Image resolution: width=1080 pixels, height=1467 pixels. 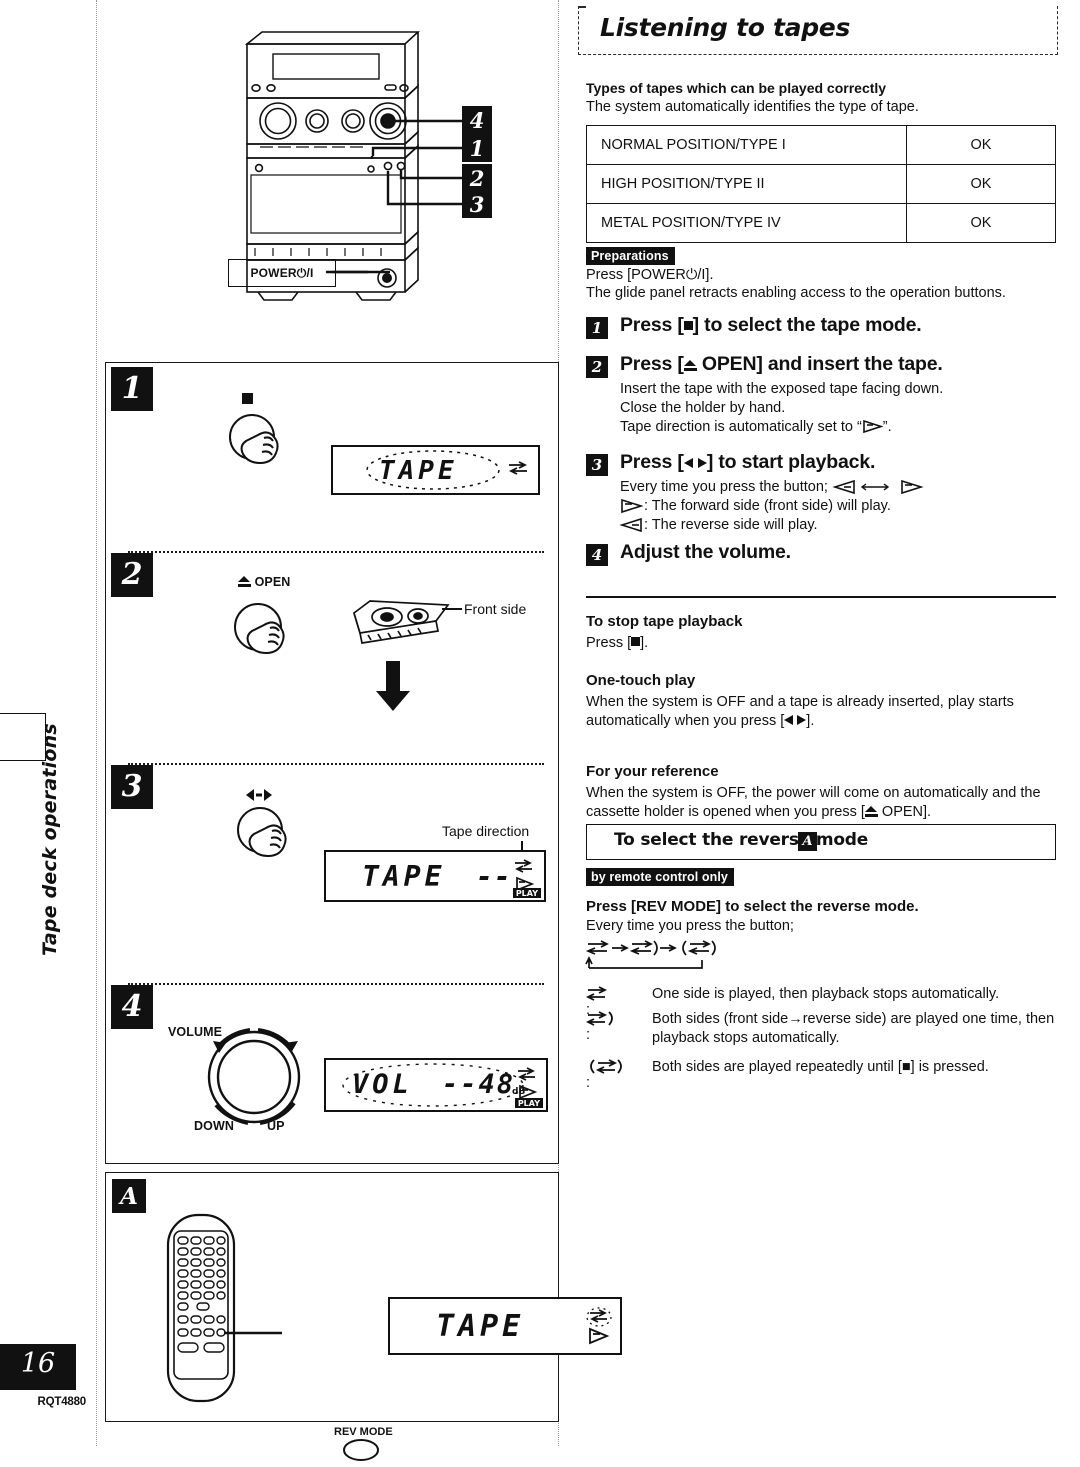 I want to click on preparations-tag-wrap: Preparations, so click(x=630, y=256).